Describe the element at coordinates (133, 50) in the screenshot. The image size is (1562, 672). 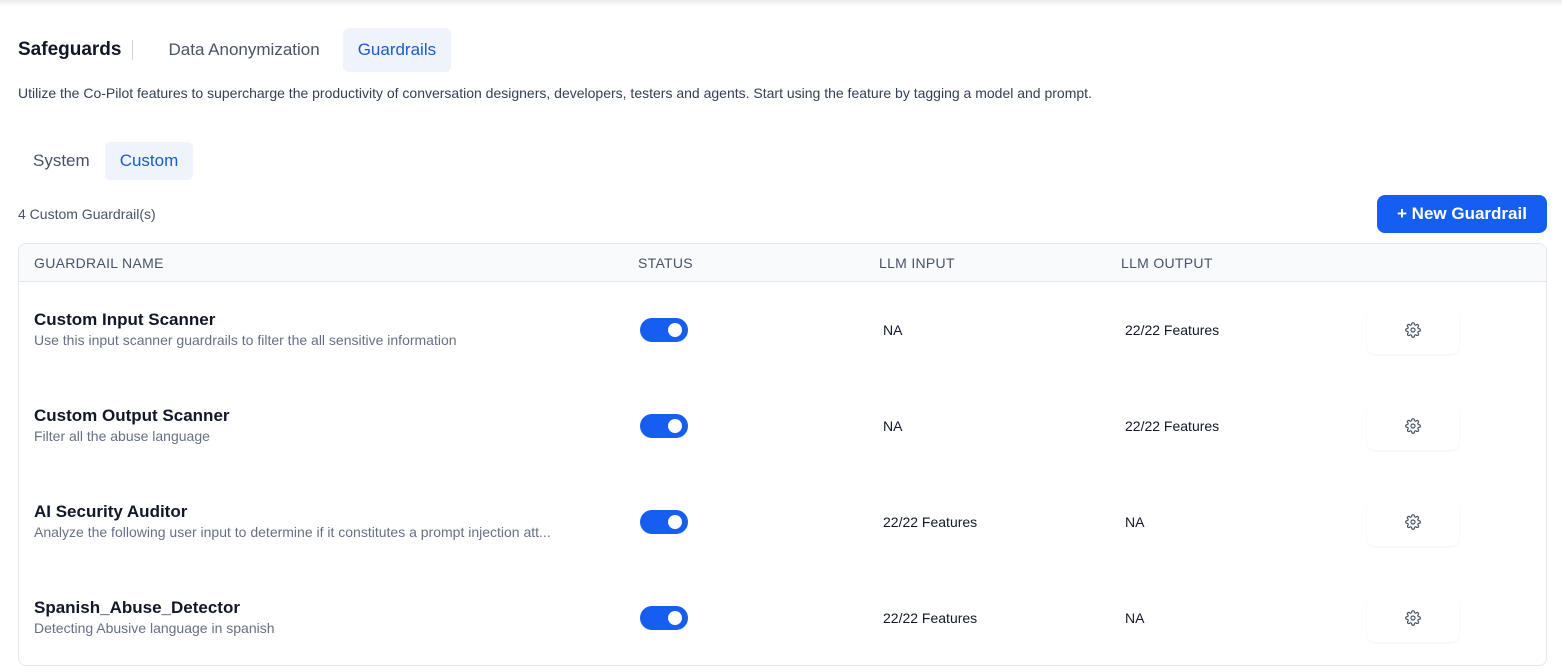
I see `title-divider` at that location.